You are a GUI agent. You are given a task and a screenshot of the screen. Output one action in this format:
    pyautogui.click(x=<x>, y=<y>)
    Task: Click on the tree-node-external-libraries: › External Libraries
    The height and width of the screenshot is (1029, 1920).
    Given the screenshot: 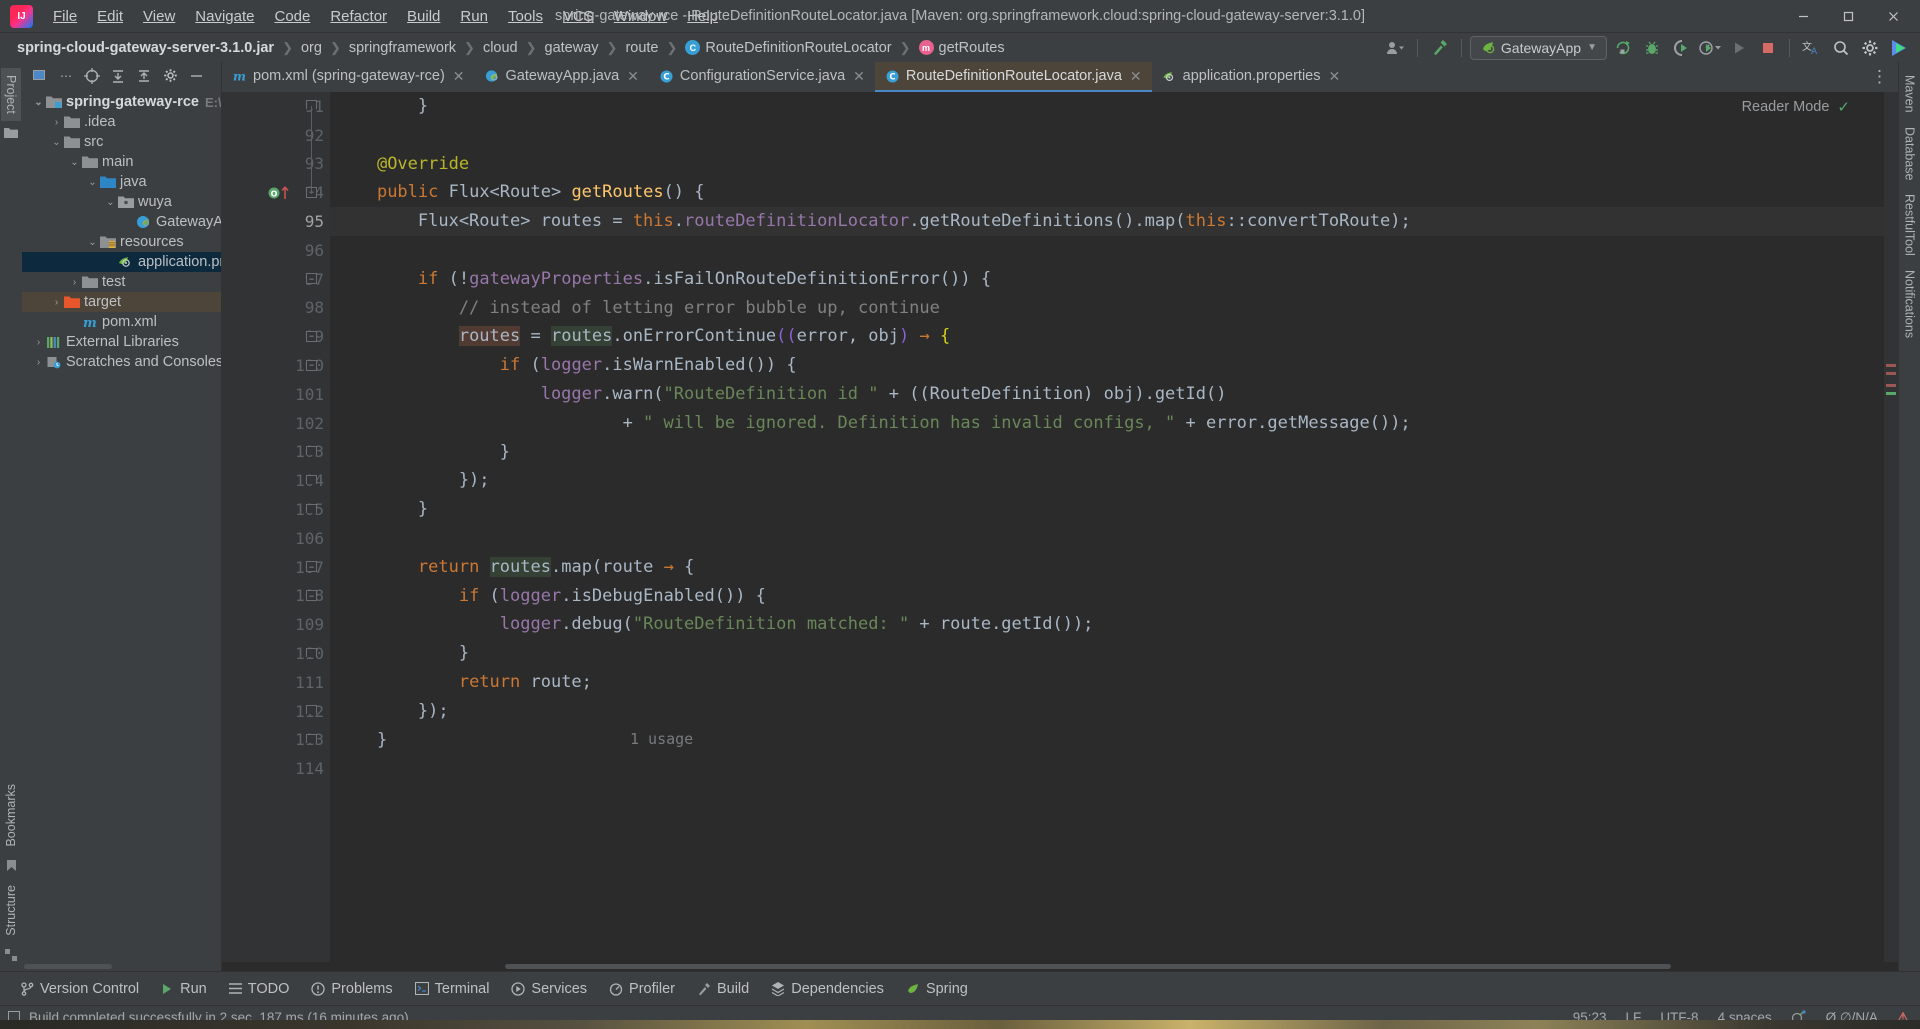 What is the action you would take?
    pyautogui.click(x=121, y=342)
    